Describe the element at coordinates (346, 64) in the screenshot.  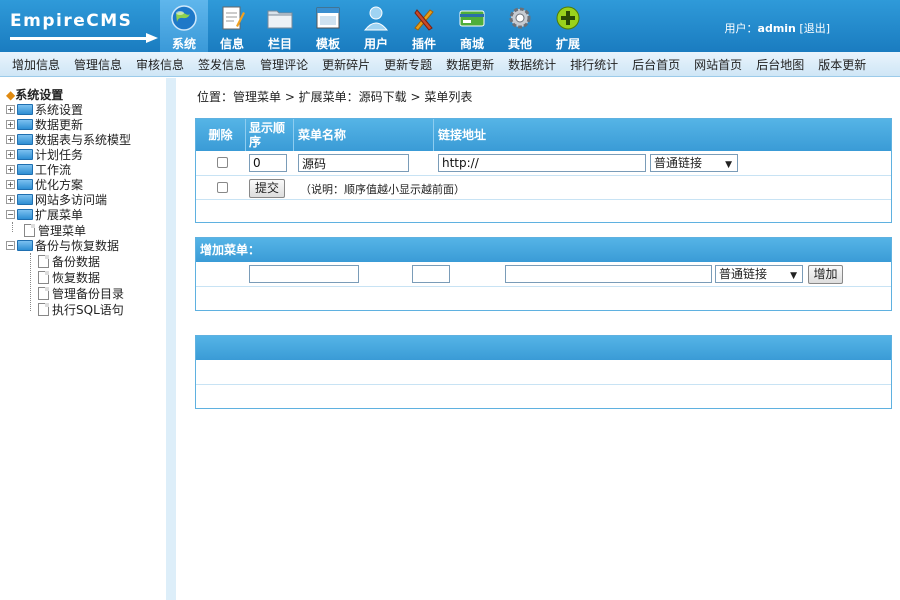
I see `subnav-update-fragments: 更新碎片` at that location.